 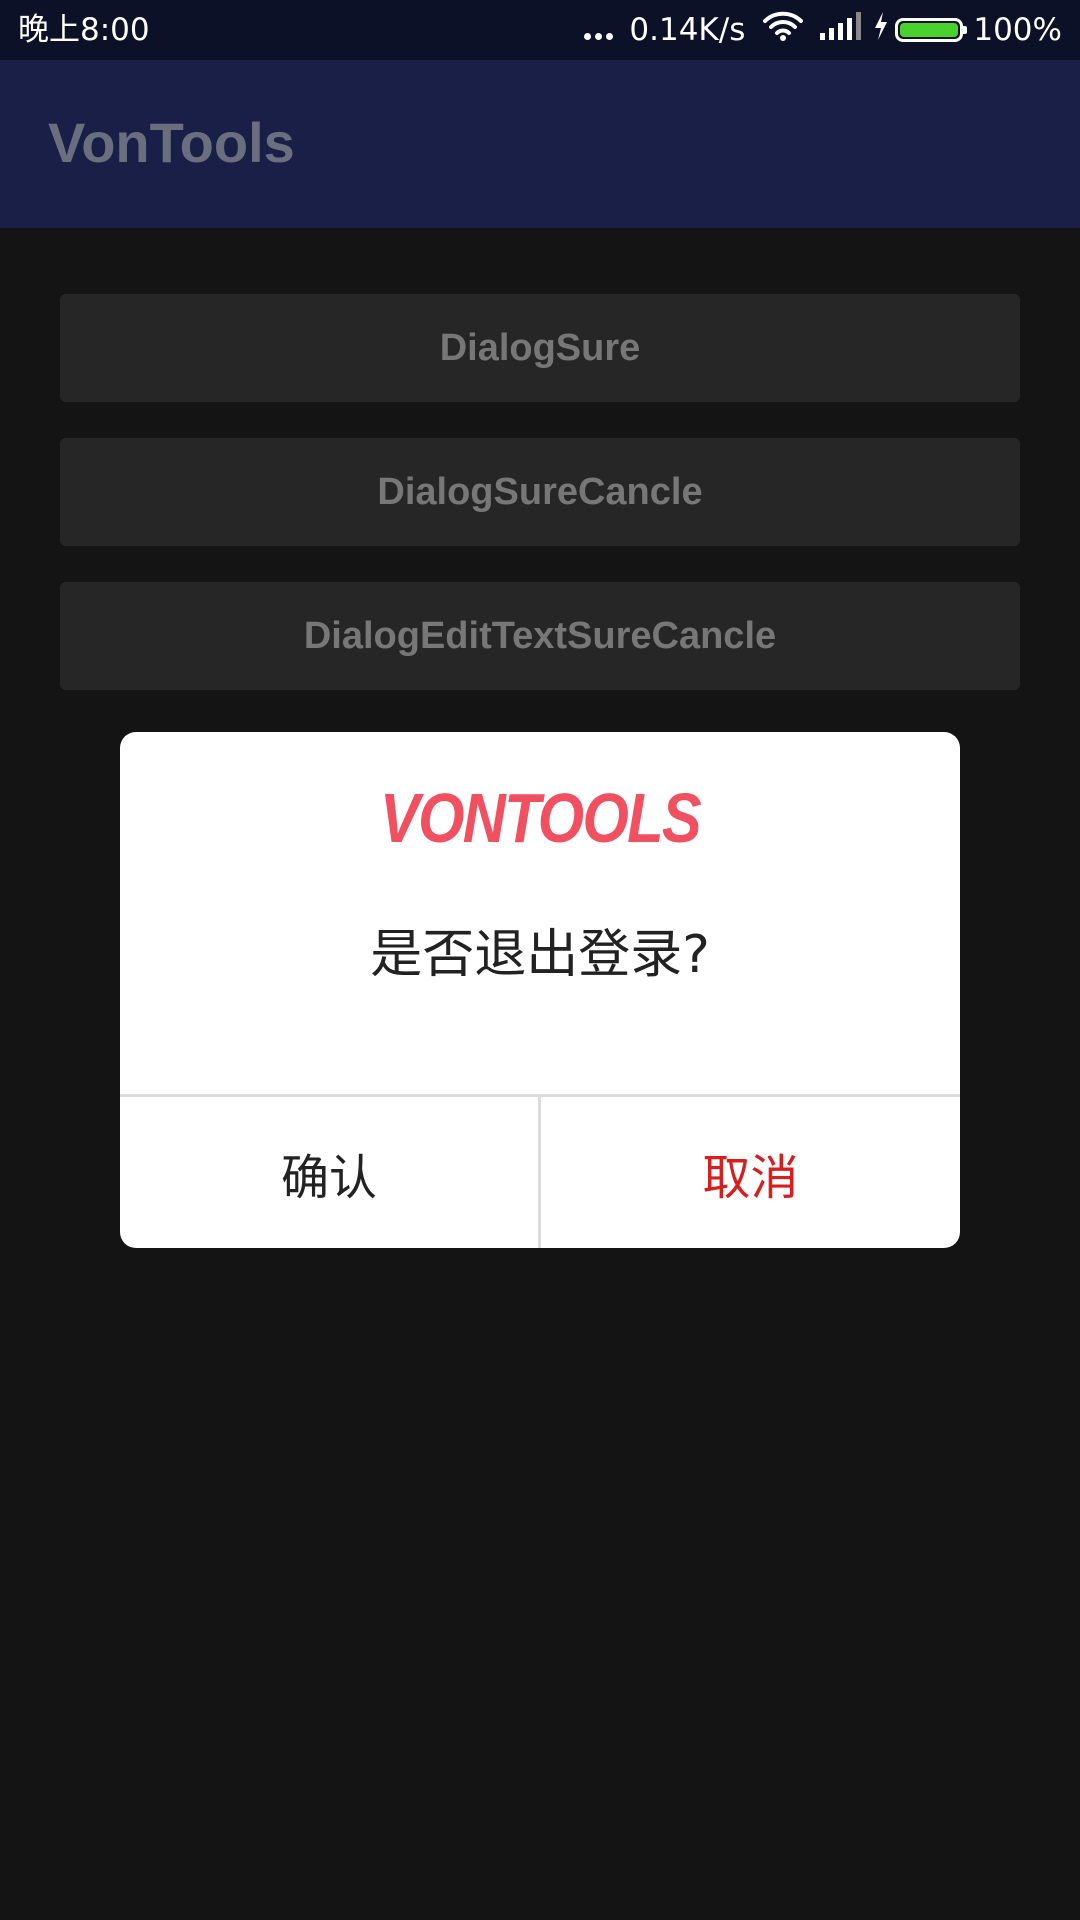 I want to click on app-bar: VonTools, so click(x=540, y=144).